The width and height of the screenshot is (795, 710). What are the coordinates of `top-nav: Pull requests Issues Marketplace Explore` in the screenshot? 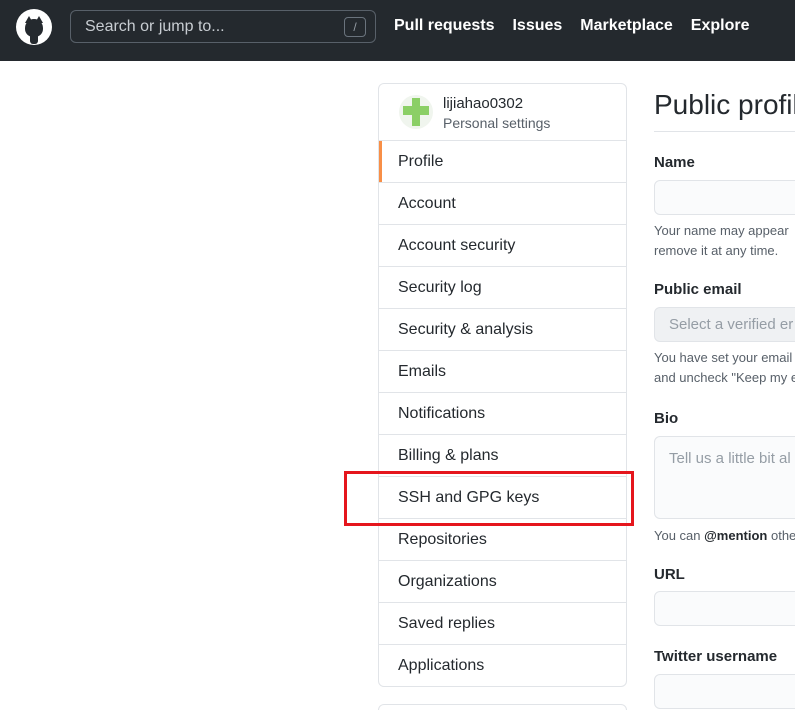 It's located at (580, 26).